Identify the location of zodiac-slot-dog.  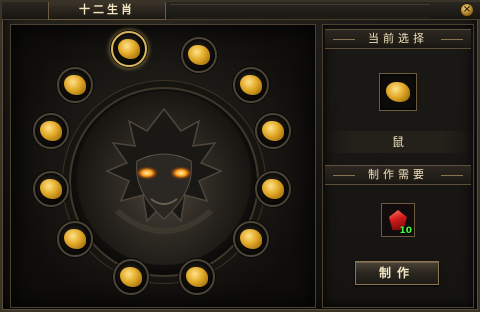
(51, 131).